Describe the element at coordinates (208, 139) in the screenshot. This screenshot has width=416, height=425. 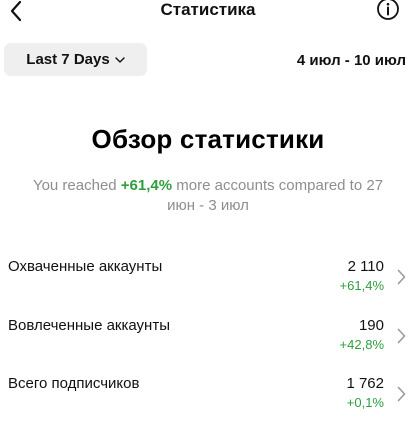
I see `overview-title: Обзор статистики` at that location.